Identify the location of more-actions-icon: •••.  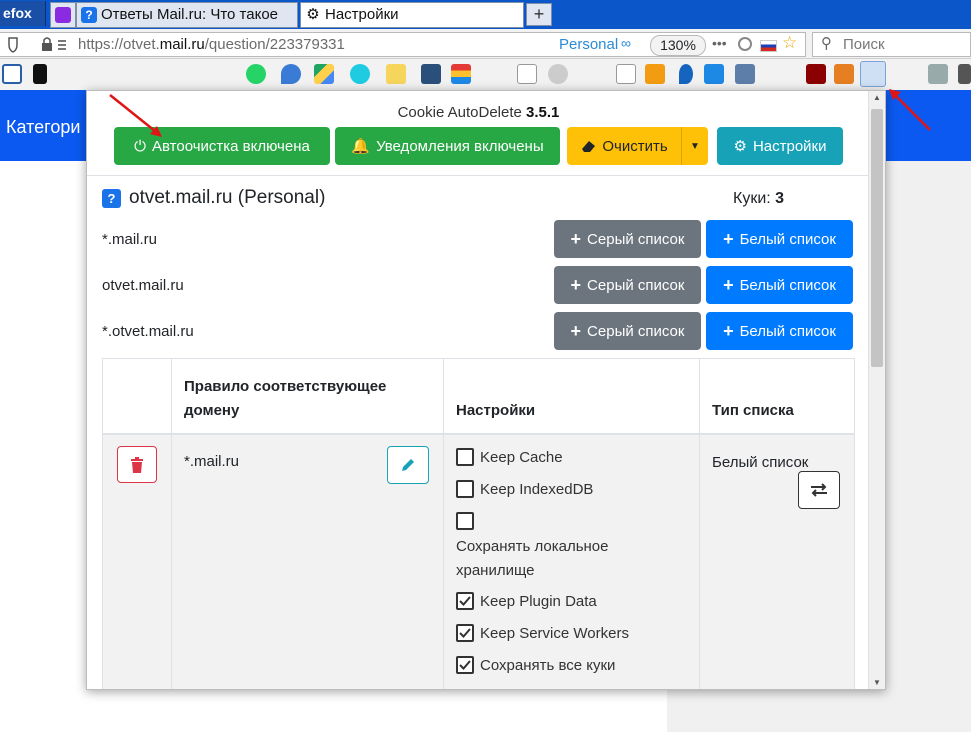
(719, 43).